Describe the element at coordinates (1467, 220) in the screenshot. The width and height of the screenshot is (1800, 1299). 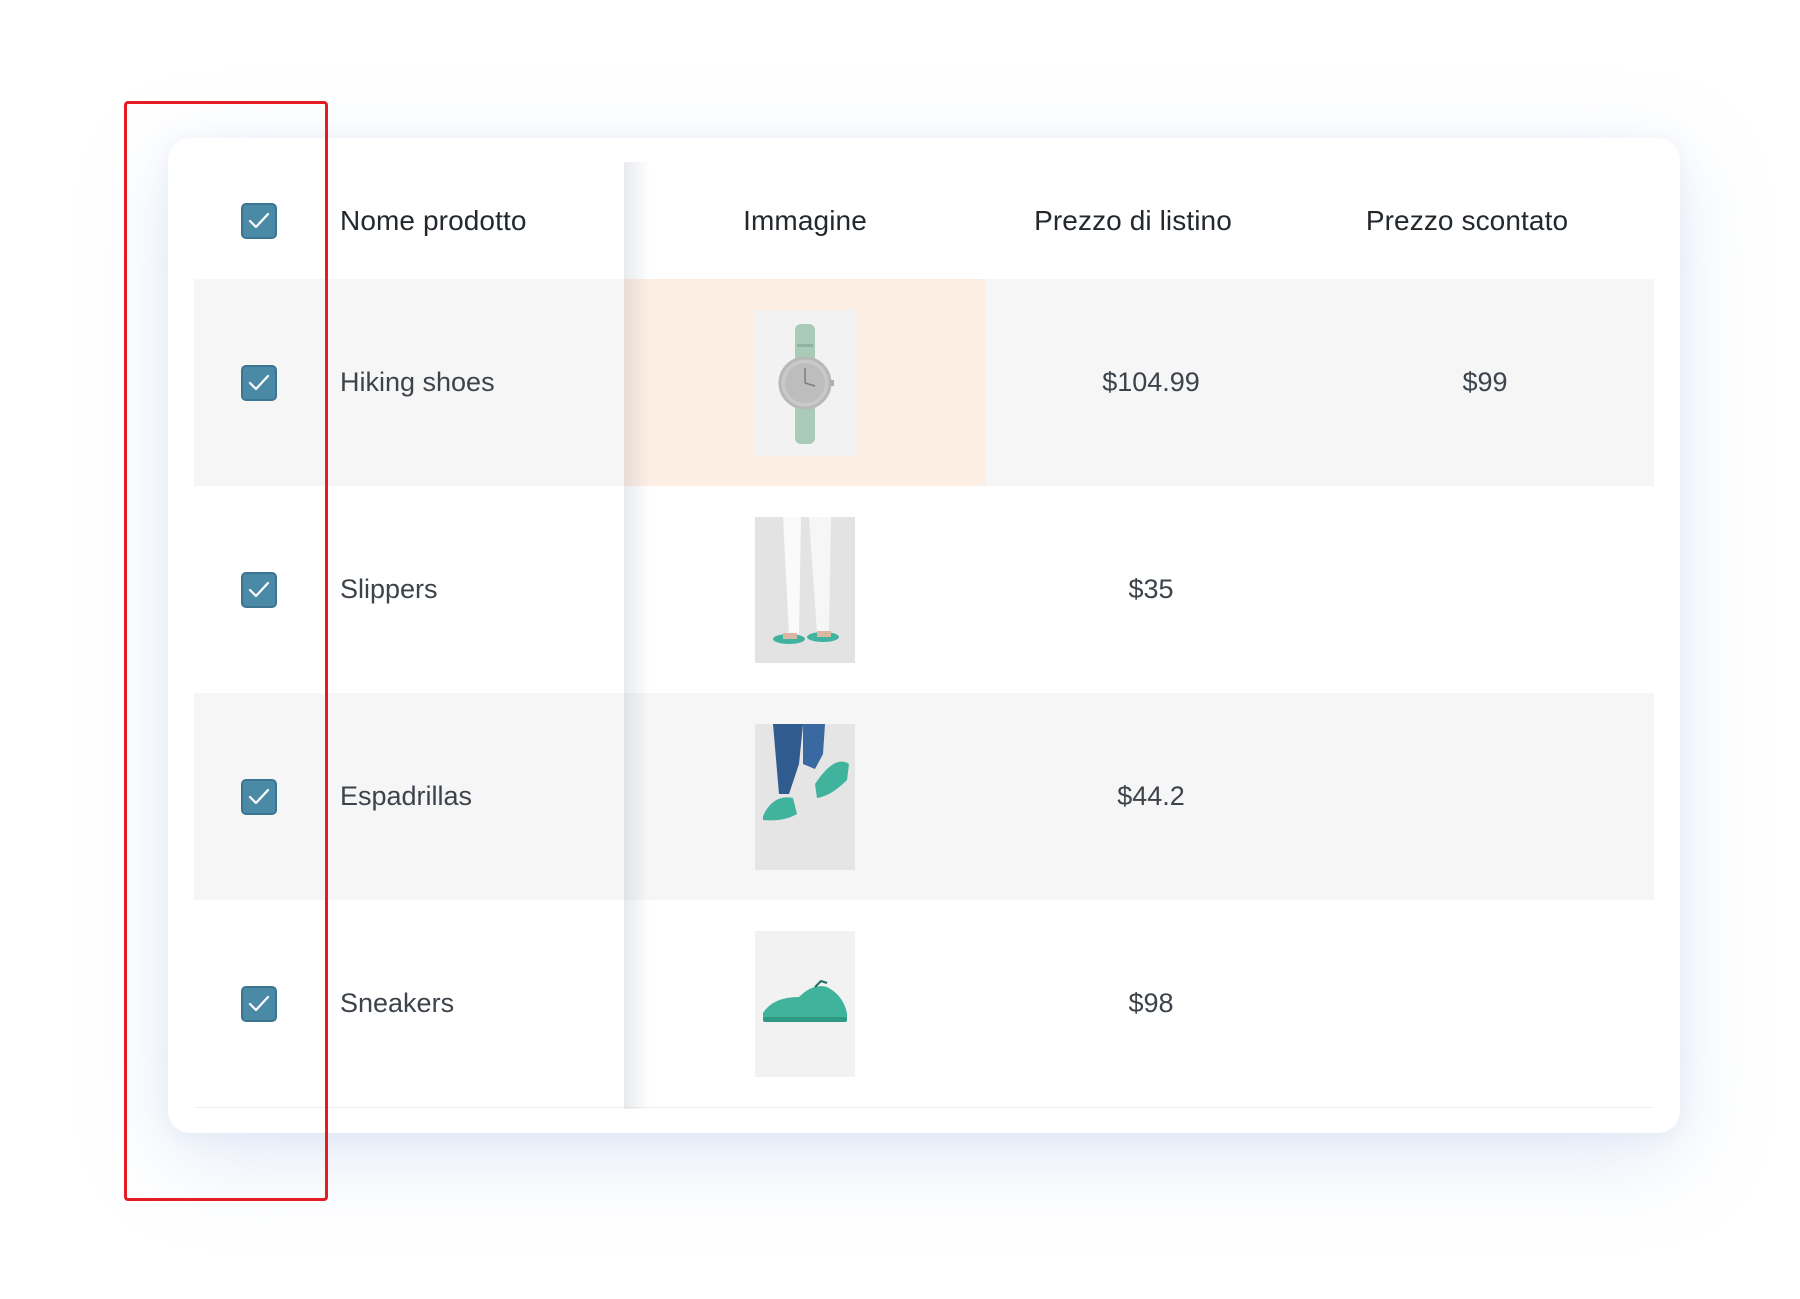
I see `header-discount-price-label: Prezzo scontato` at that location.